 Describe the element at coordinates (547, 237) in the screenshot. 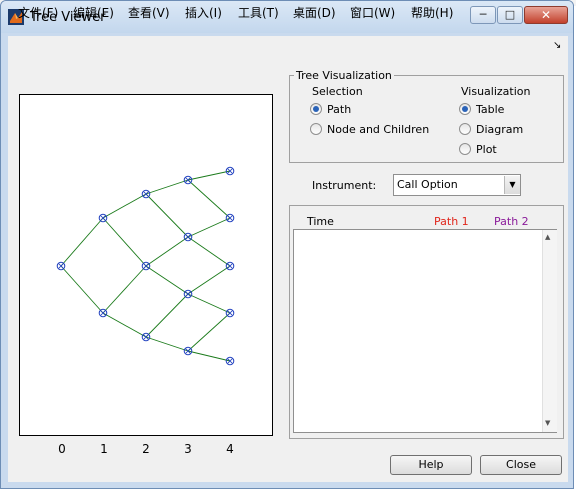

I see `scroll-up-arrow-icon: ▲` at that location.